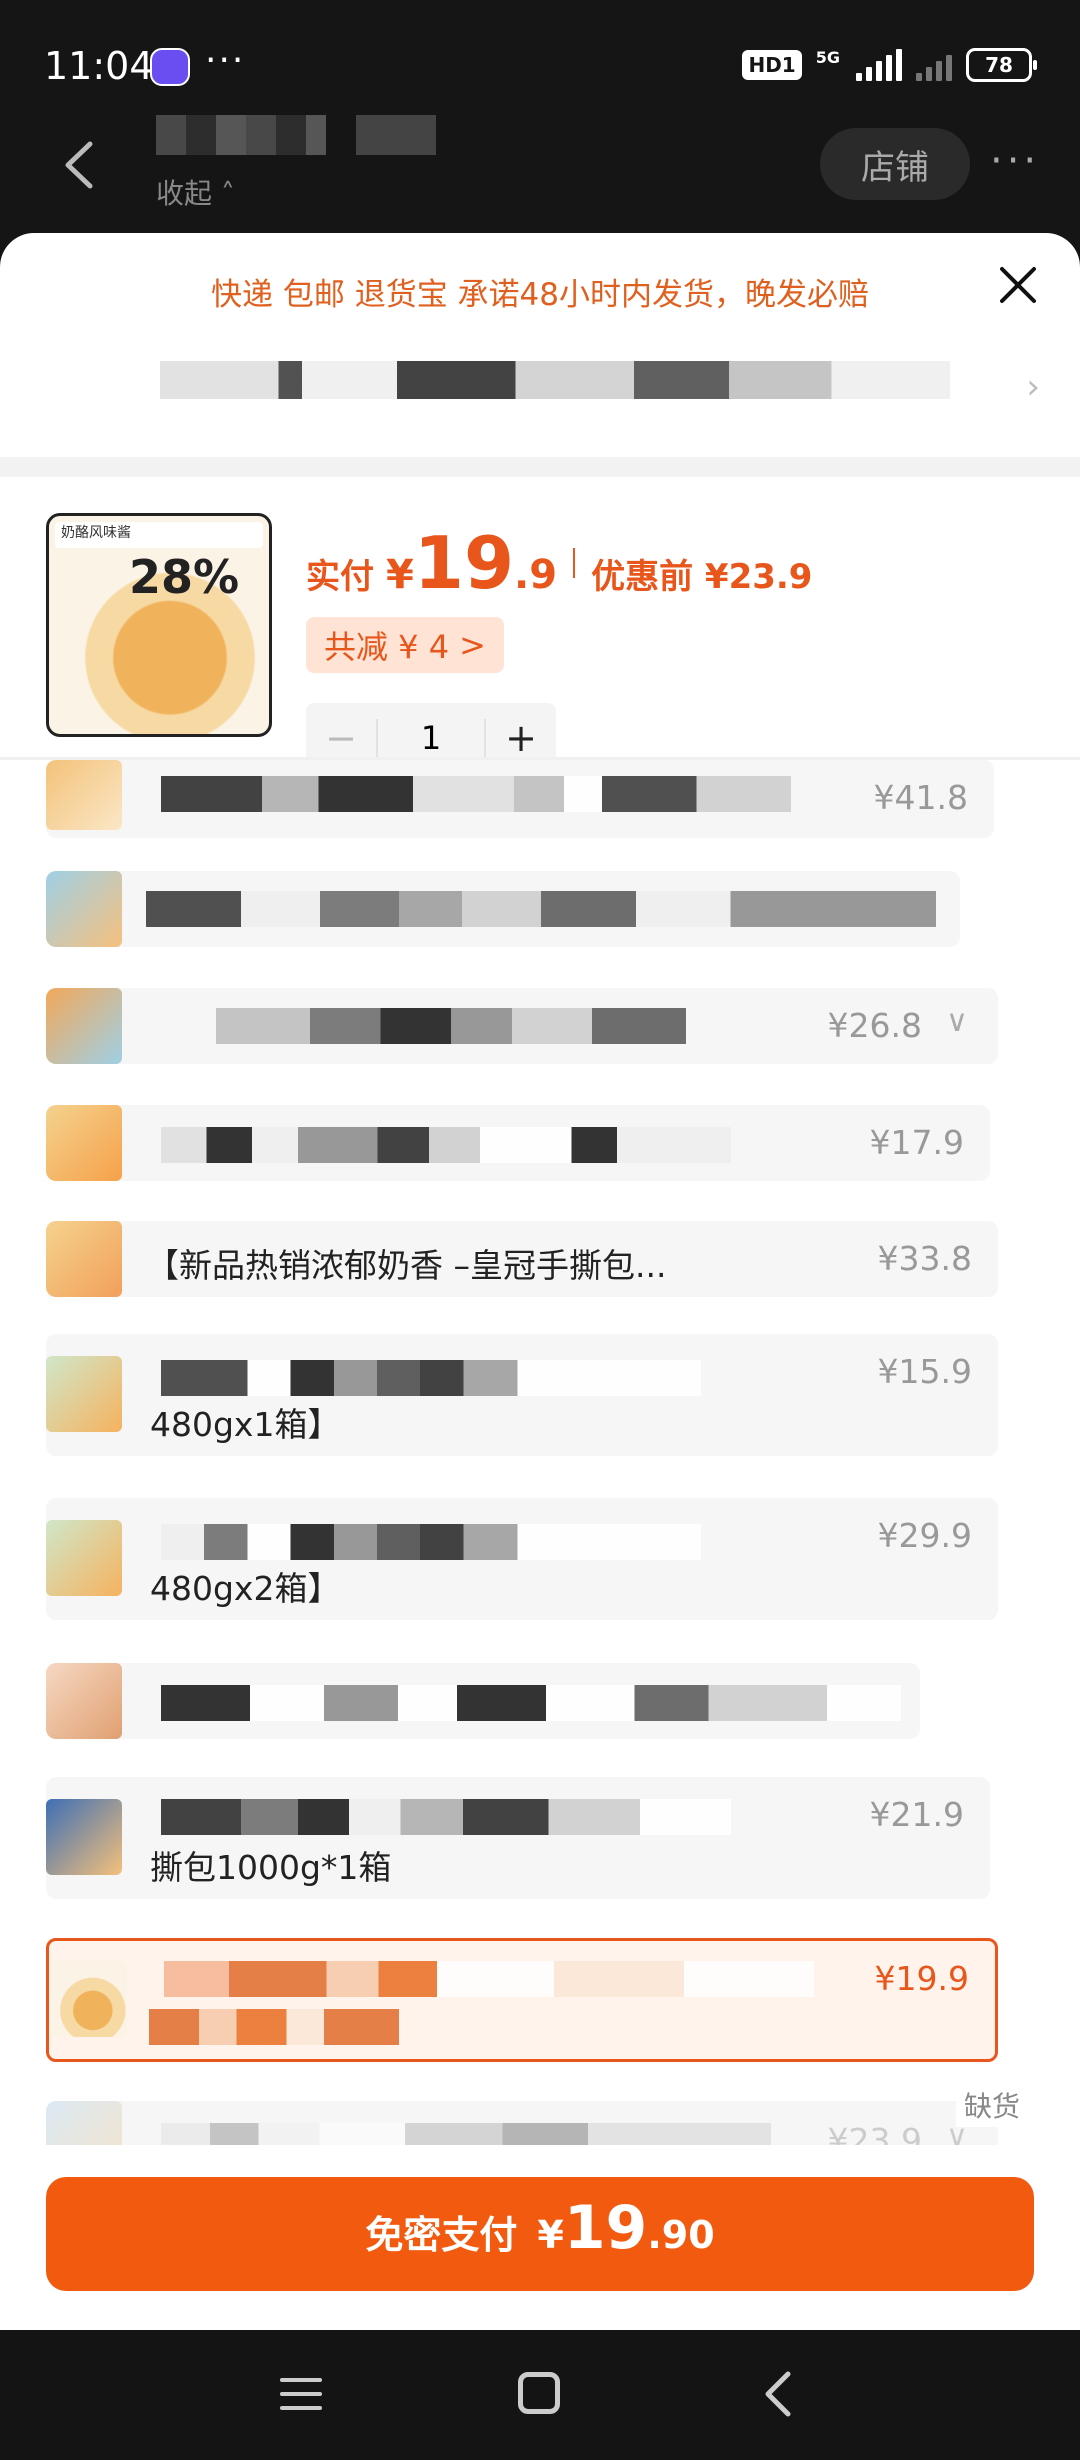 Image resolution: width=1080 pixels, height=2460 pixels. What do you see at coordinates (540, 170) in the screenshot?
I see `page-header: 收起 ˄ 店铺 ···` at bounding box center [540, 170].